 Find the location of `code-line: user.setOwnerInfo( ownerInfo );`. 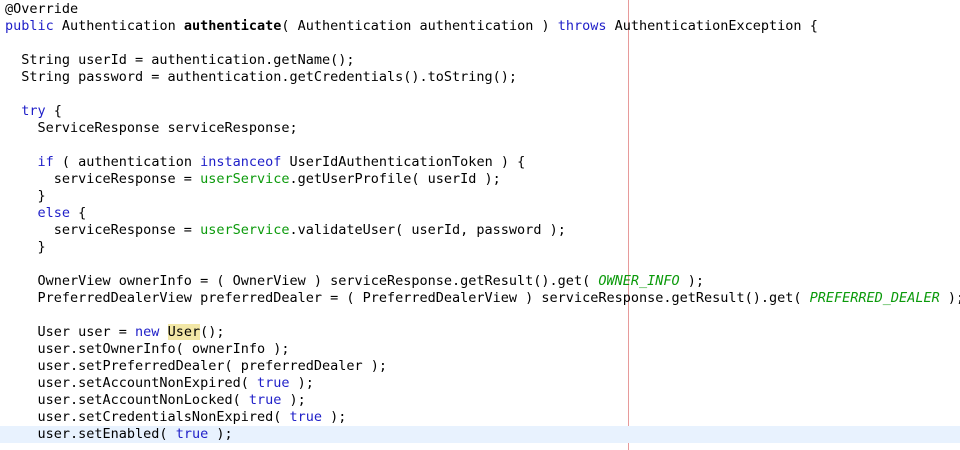

code-line: user.setOwnerInfo( ownerInfo ); is located at coordinates (480, 349).